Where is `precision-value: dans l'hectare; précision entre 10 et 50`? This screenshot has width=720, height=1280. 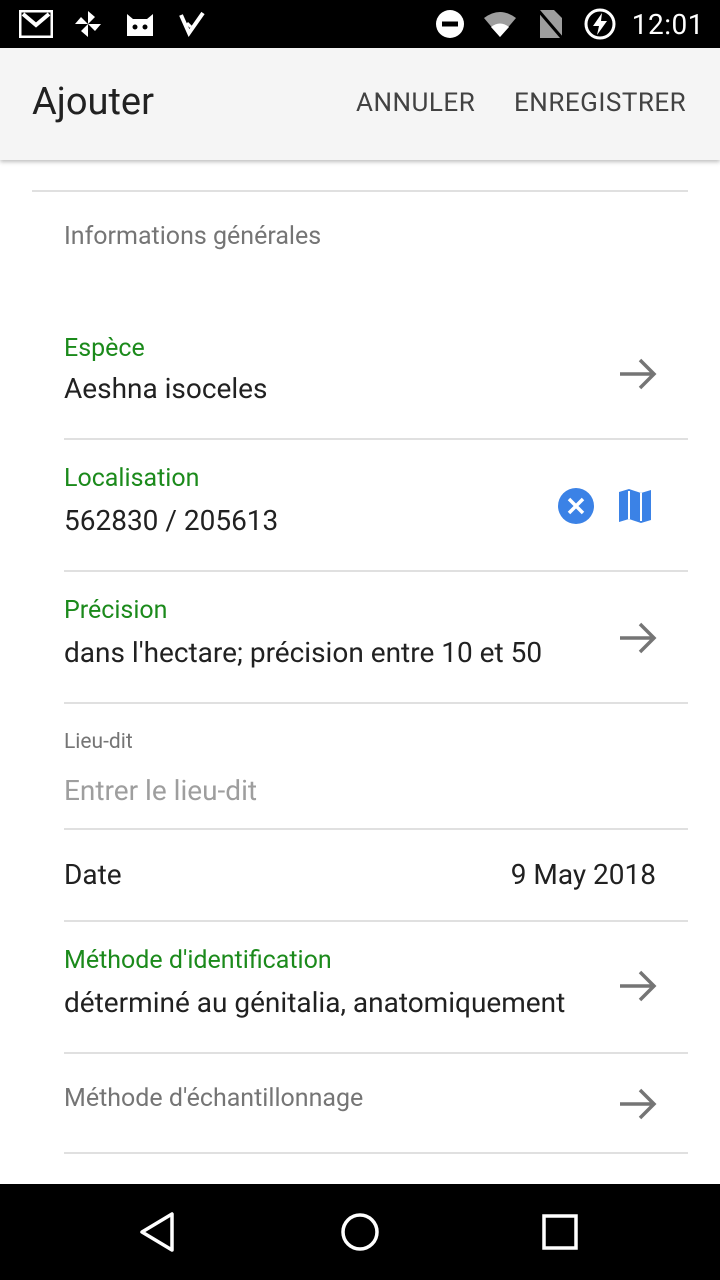
precision-value: dans l'hectare; précision entre 10 et 50 is located at coordinates (303, 652).